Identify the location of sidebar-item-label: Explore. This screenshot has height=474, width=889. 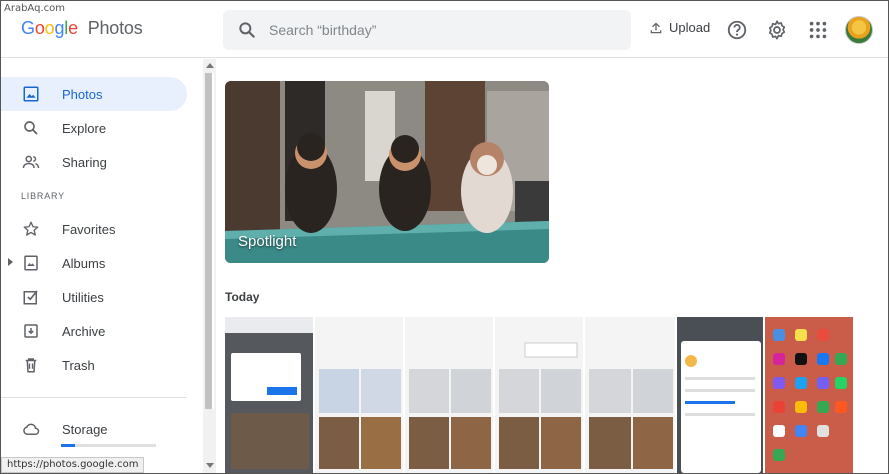
(84, 128).